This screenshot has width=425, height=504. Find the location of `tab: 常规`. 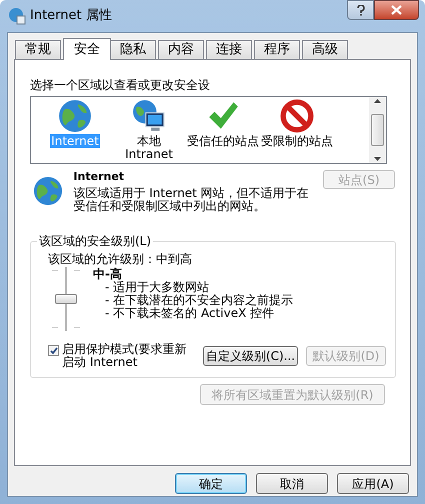

tab: 常规 is located at coordinates (38, 49).